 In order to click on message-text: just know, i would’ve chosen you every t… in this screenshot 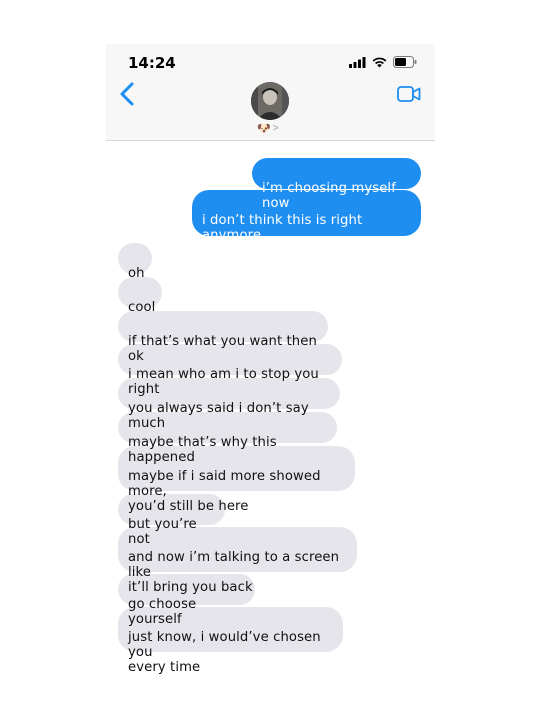, I will do `click(224, 652)`.